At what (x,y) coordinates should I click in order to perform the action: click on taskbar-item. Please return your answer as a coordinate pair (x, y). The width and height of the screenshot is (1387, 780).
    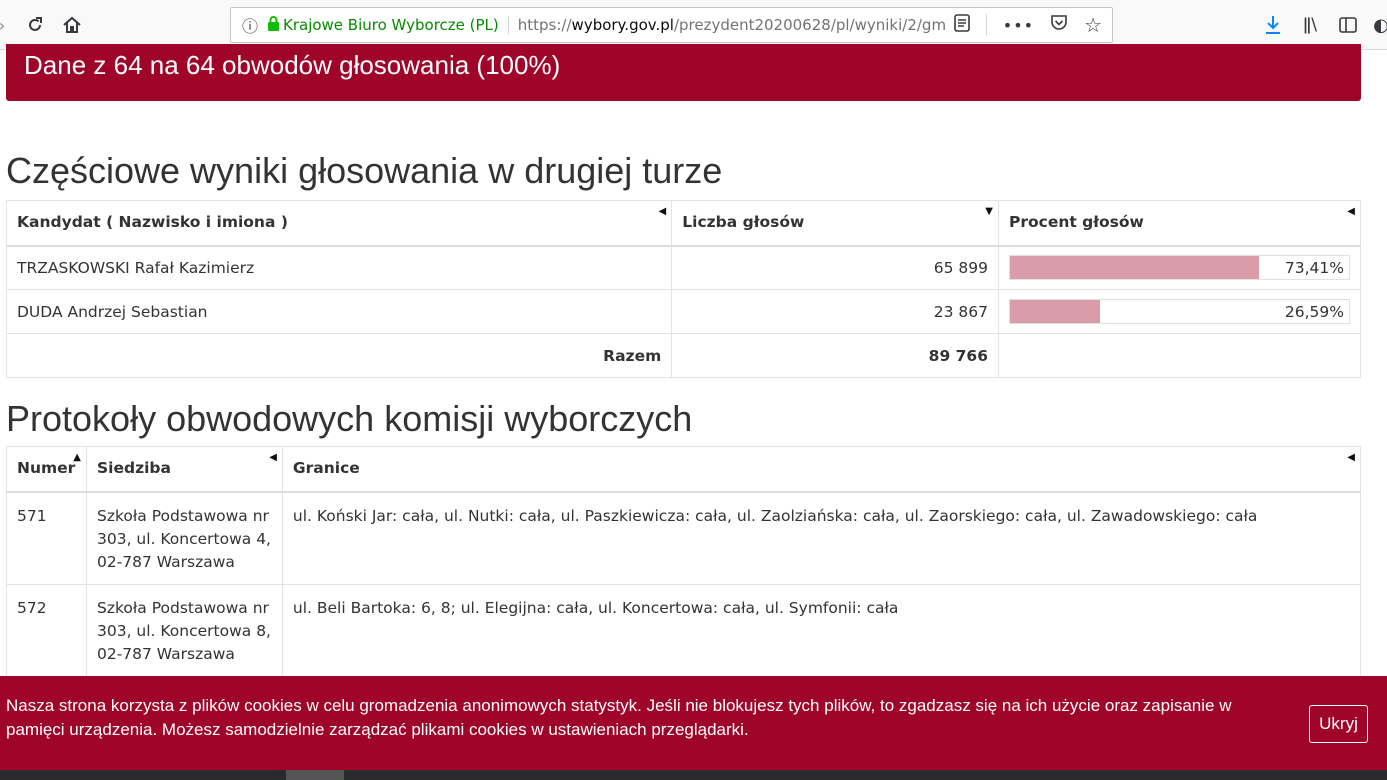
    Looking at the image, I should click on (315, 775).